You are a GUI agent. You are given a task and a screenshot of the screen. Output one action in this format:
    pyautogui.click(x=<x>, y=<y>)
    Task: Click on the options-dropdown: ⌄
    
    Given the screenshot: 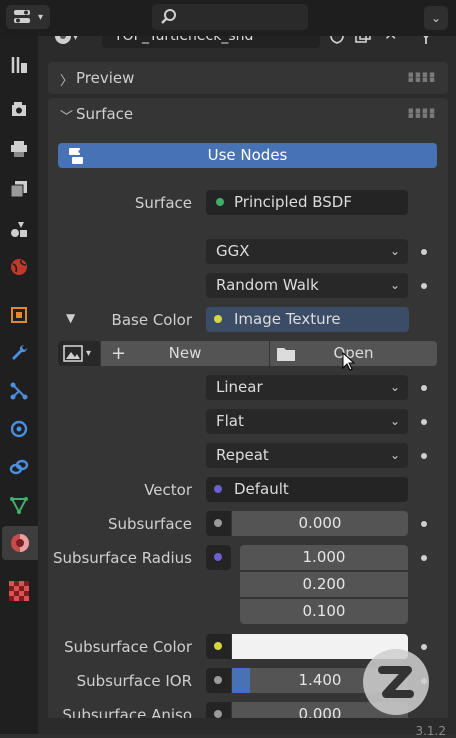 What is the action you would take?
    pyautogui.click(x=436, y=18)
    